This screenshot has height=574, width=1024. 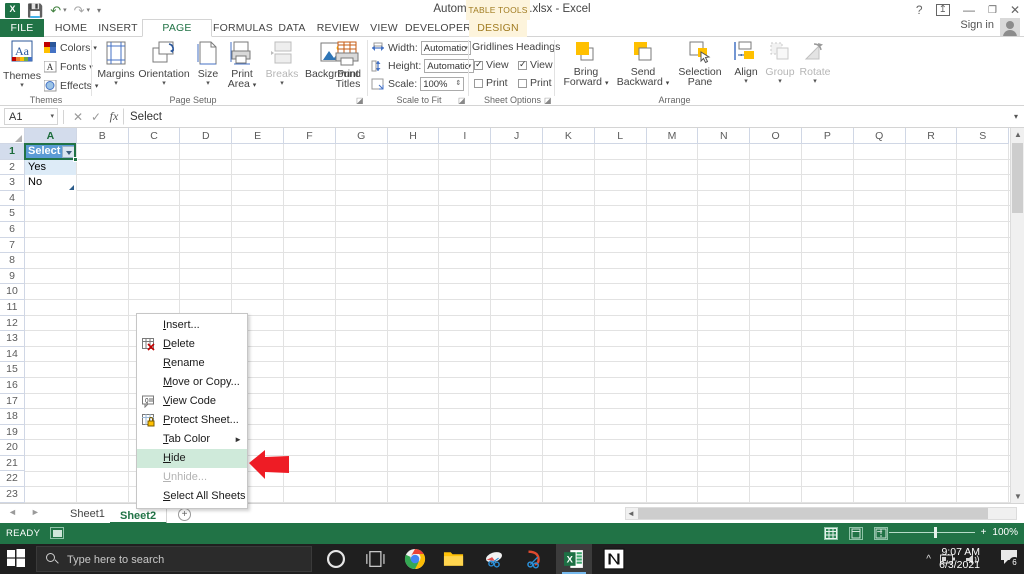 What do you see at coordinates (35, 512) in the screenshot?
I see `next-sheet-icon: ►` at bounding box center [35, 512].